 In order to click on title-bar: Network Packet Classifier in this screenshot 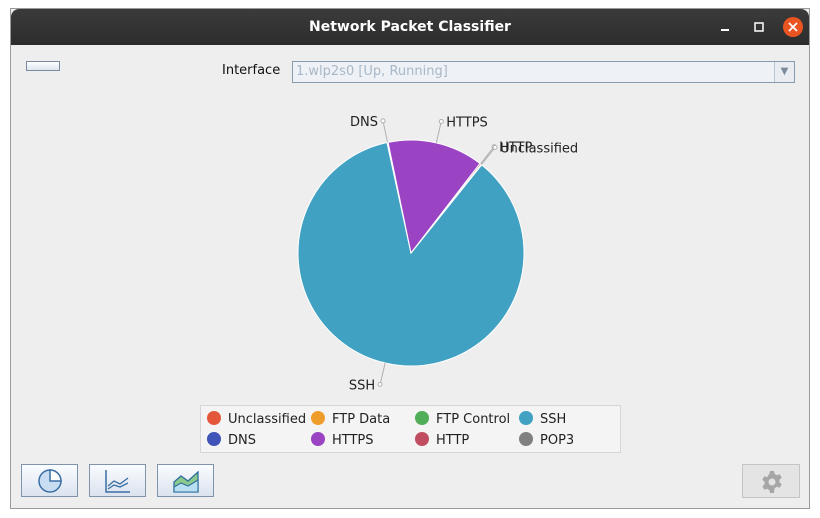, I will do `click(410, 27)`.